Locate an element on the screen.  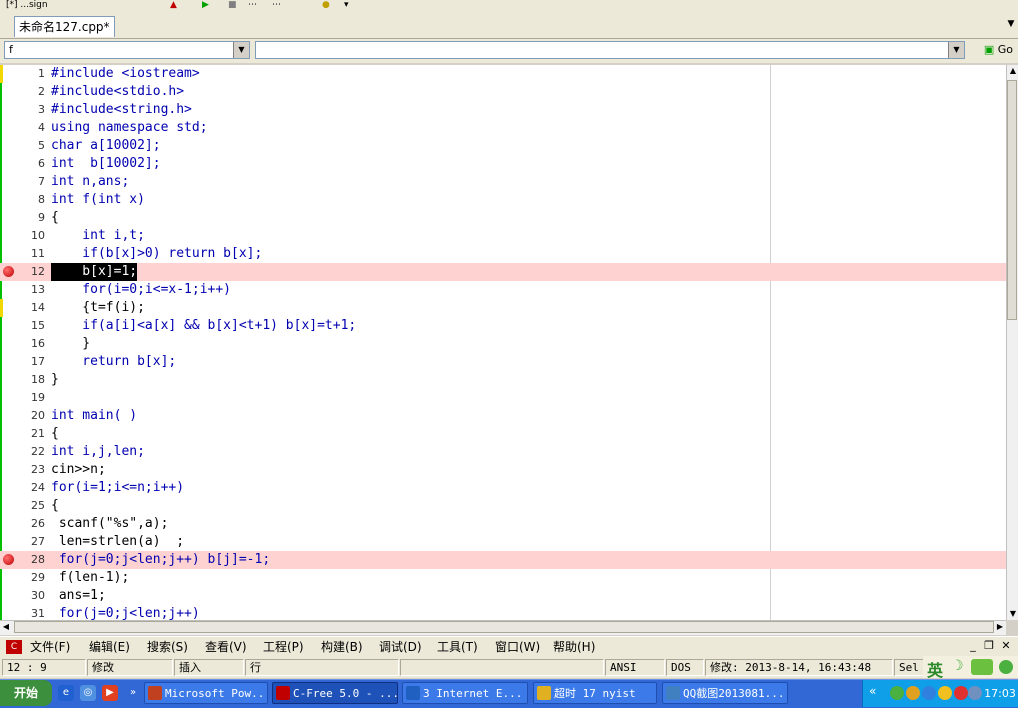
code-line: 4 using namespace std; is located at coordinates (503, 128).